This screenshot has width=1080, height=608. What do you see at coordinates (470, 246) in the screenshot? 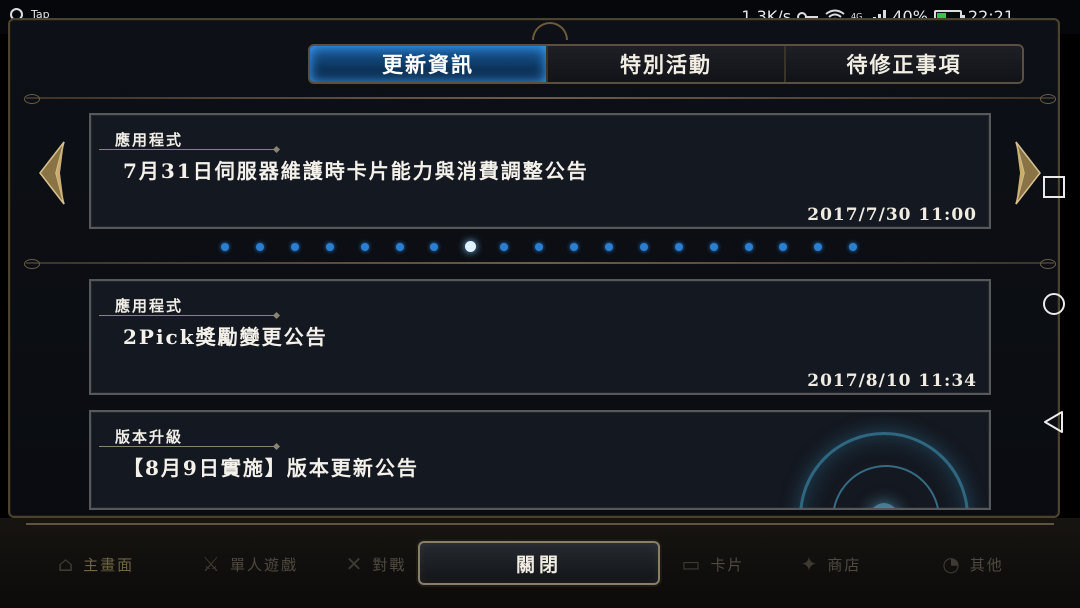
I see `pagination-dot-active` at bounding box center [470, 246].